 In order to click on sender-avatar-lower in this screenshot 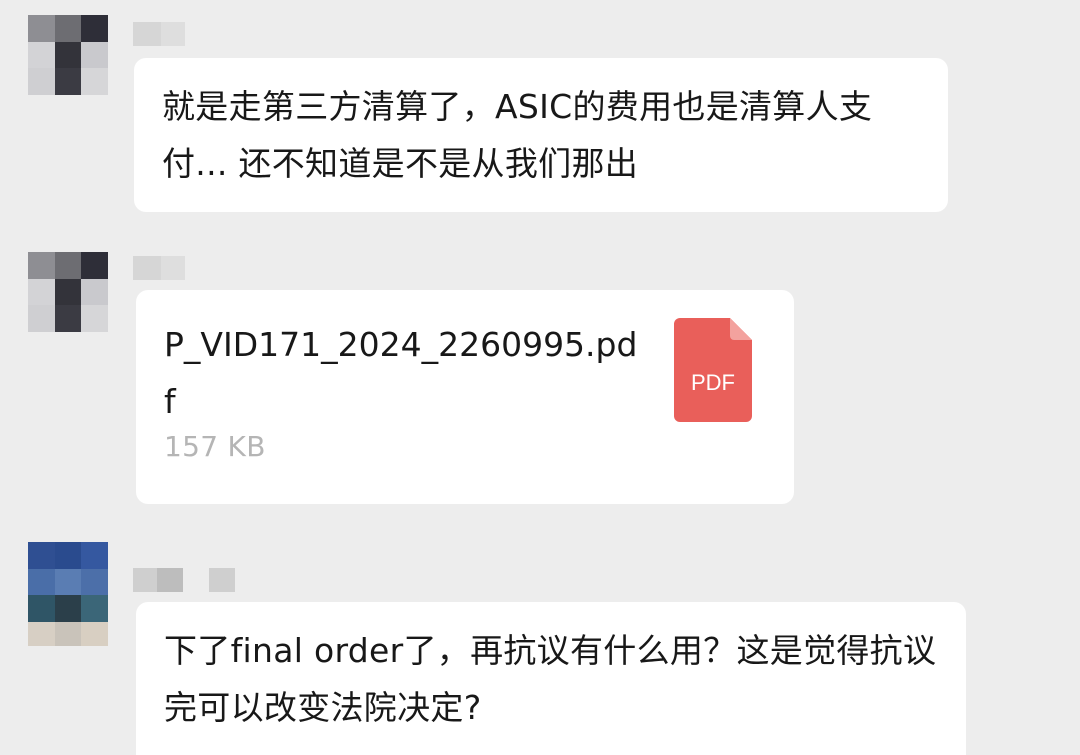, I will do `click(68, 634)`.